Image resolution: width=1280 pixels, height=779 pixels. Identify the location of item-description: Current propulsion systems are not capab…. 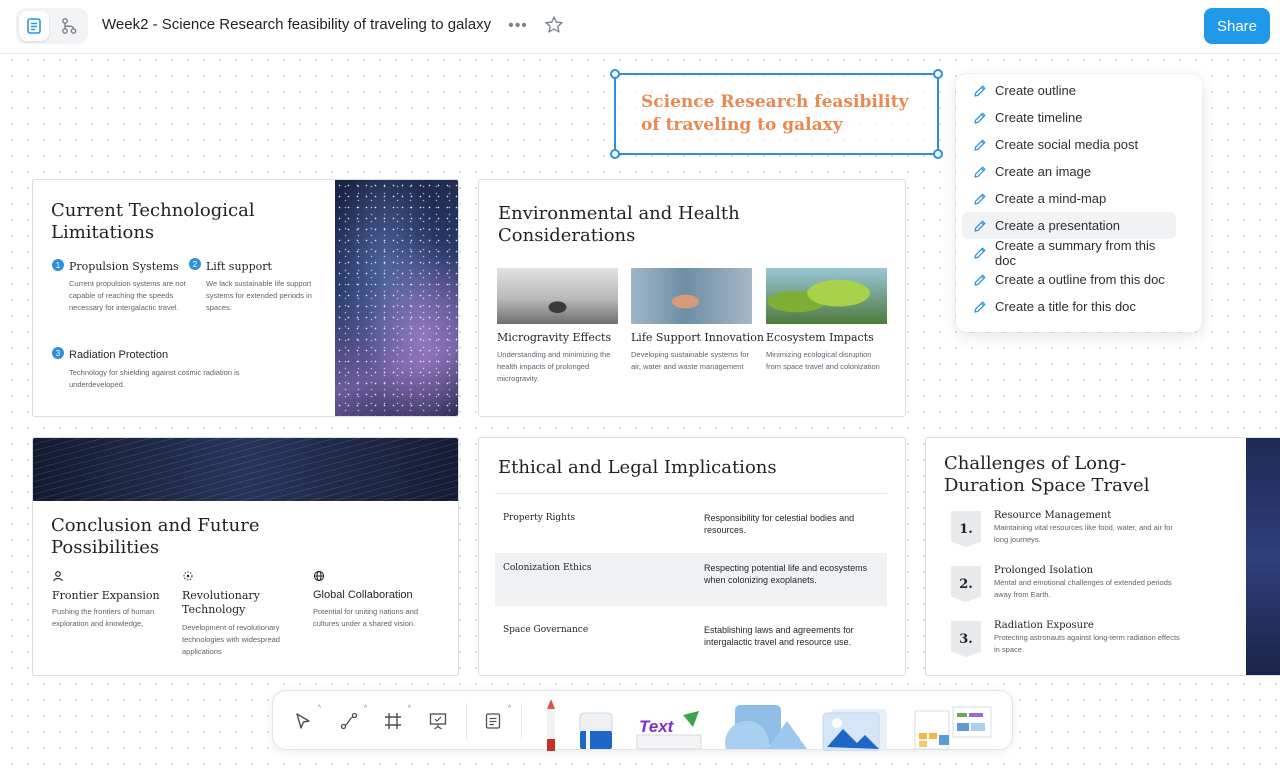
(127, 295).